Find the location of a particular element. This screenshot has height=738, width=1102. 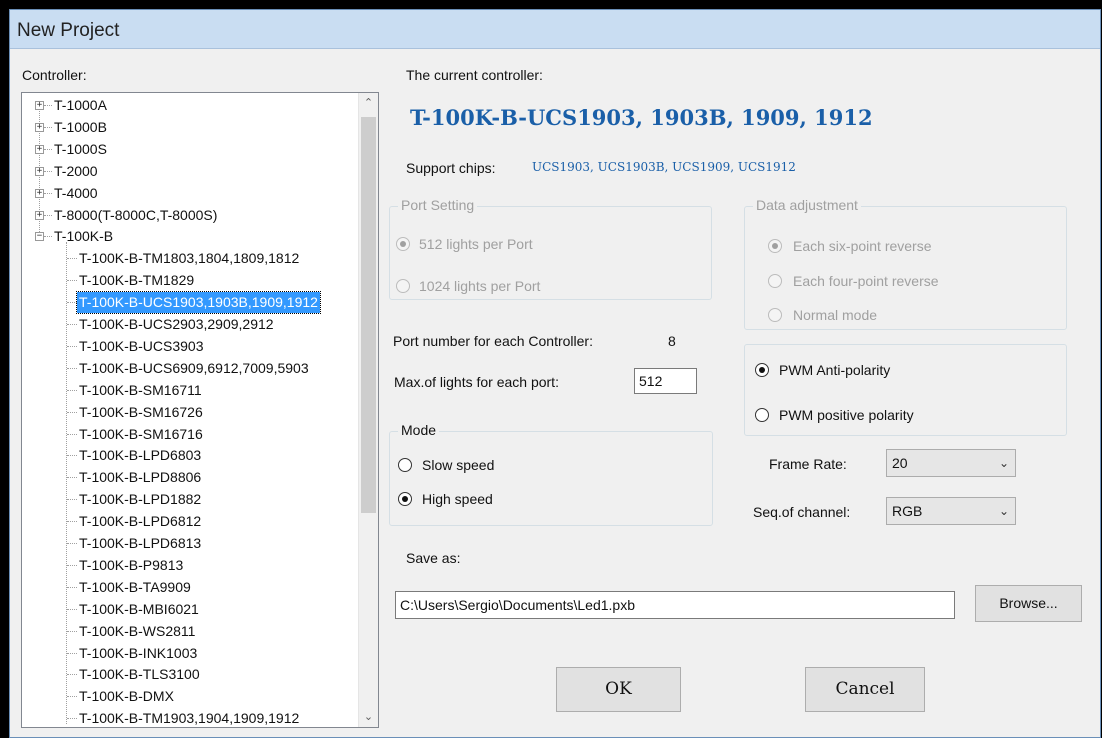

support-chips-label: Support chips: is located at coordinates (451, 168).